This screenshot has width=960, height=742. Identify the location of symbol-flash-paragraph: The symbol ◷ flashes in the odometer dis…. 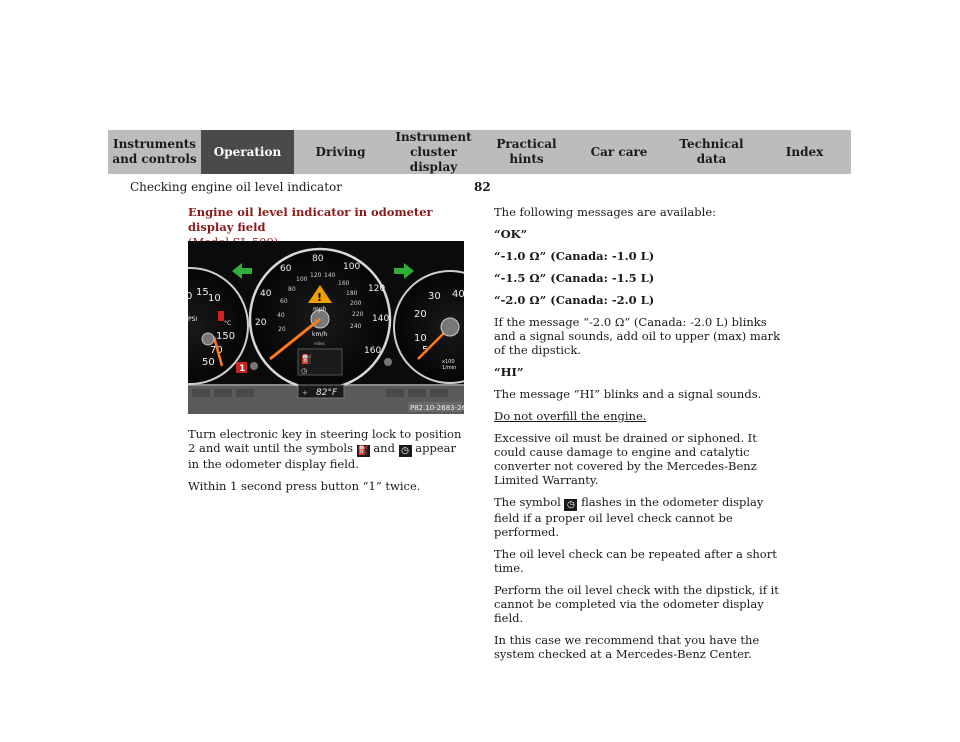
(639, 517).